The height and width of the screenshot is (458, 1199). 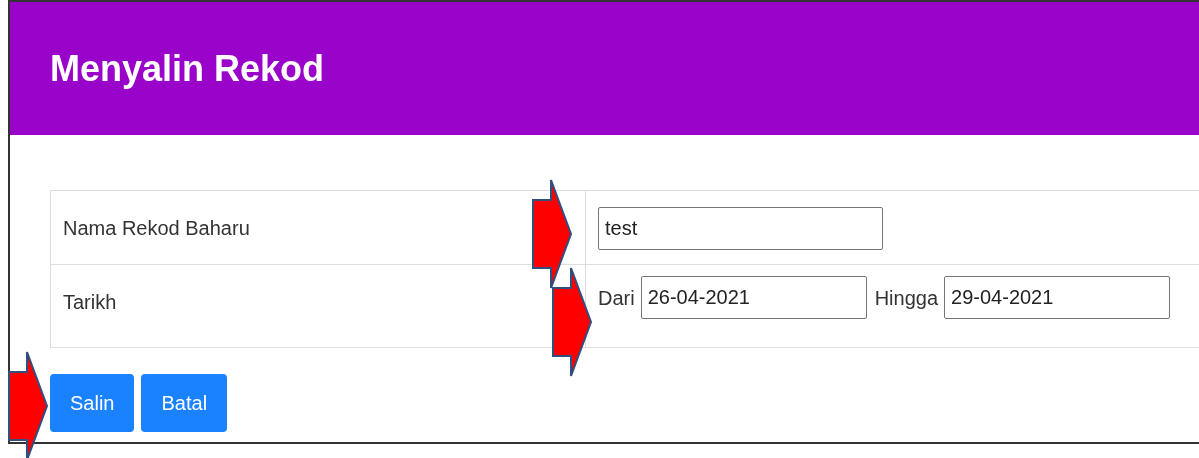 I want to click on page-title: Menyalin Rekod, so click(x=187, y=68).